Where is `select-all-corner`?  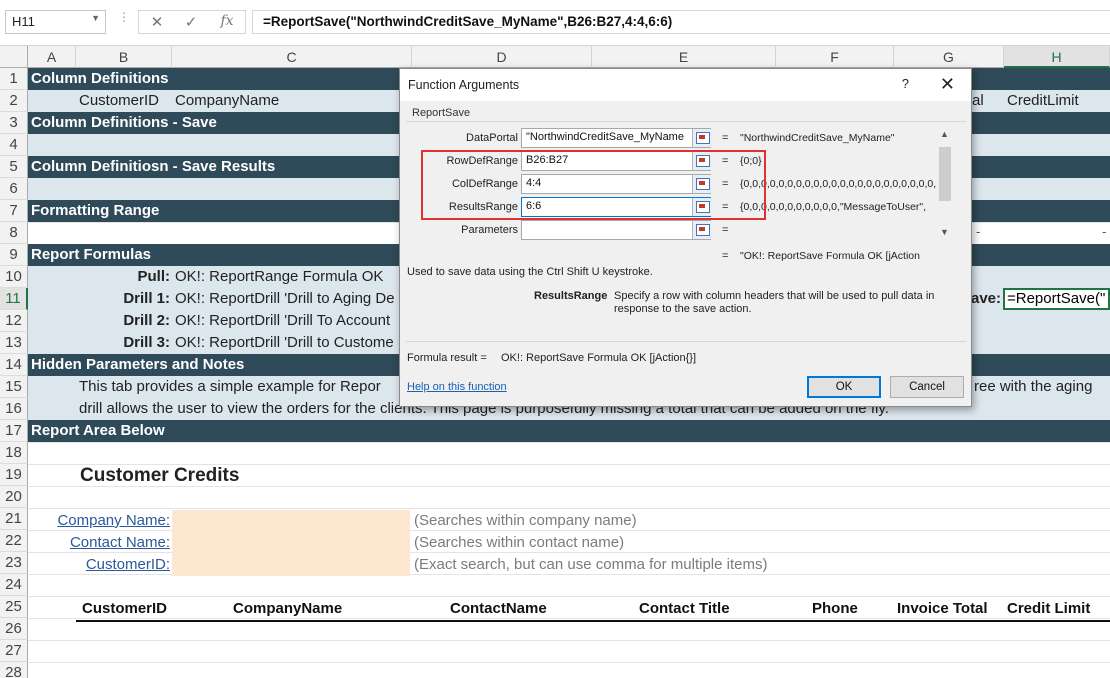 select-all-corner is located at coordinates (14, 57).